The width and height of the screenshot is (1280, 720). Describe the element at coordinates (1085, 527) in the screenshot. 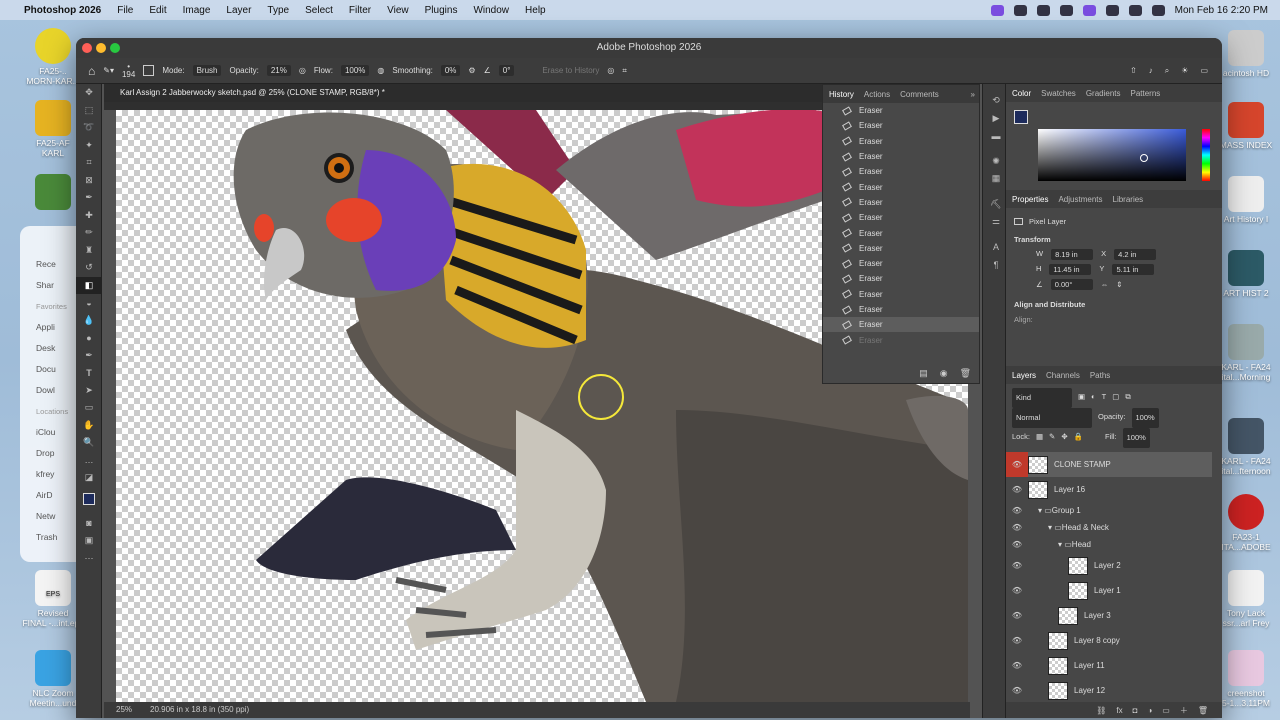

I see `layer-name: Head & Neck` at that location.